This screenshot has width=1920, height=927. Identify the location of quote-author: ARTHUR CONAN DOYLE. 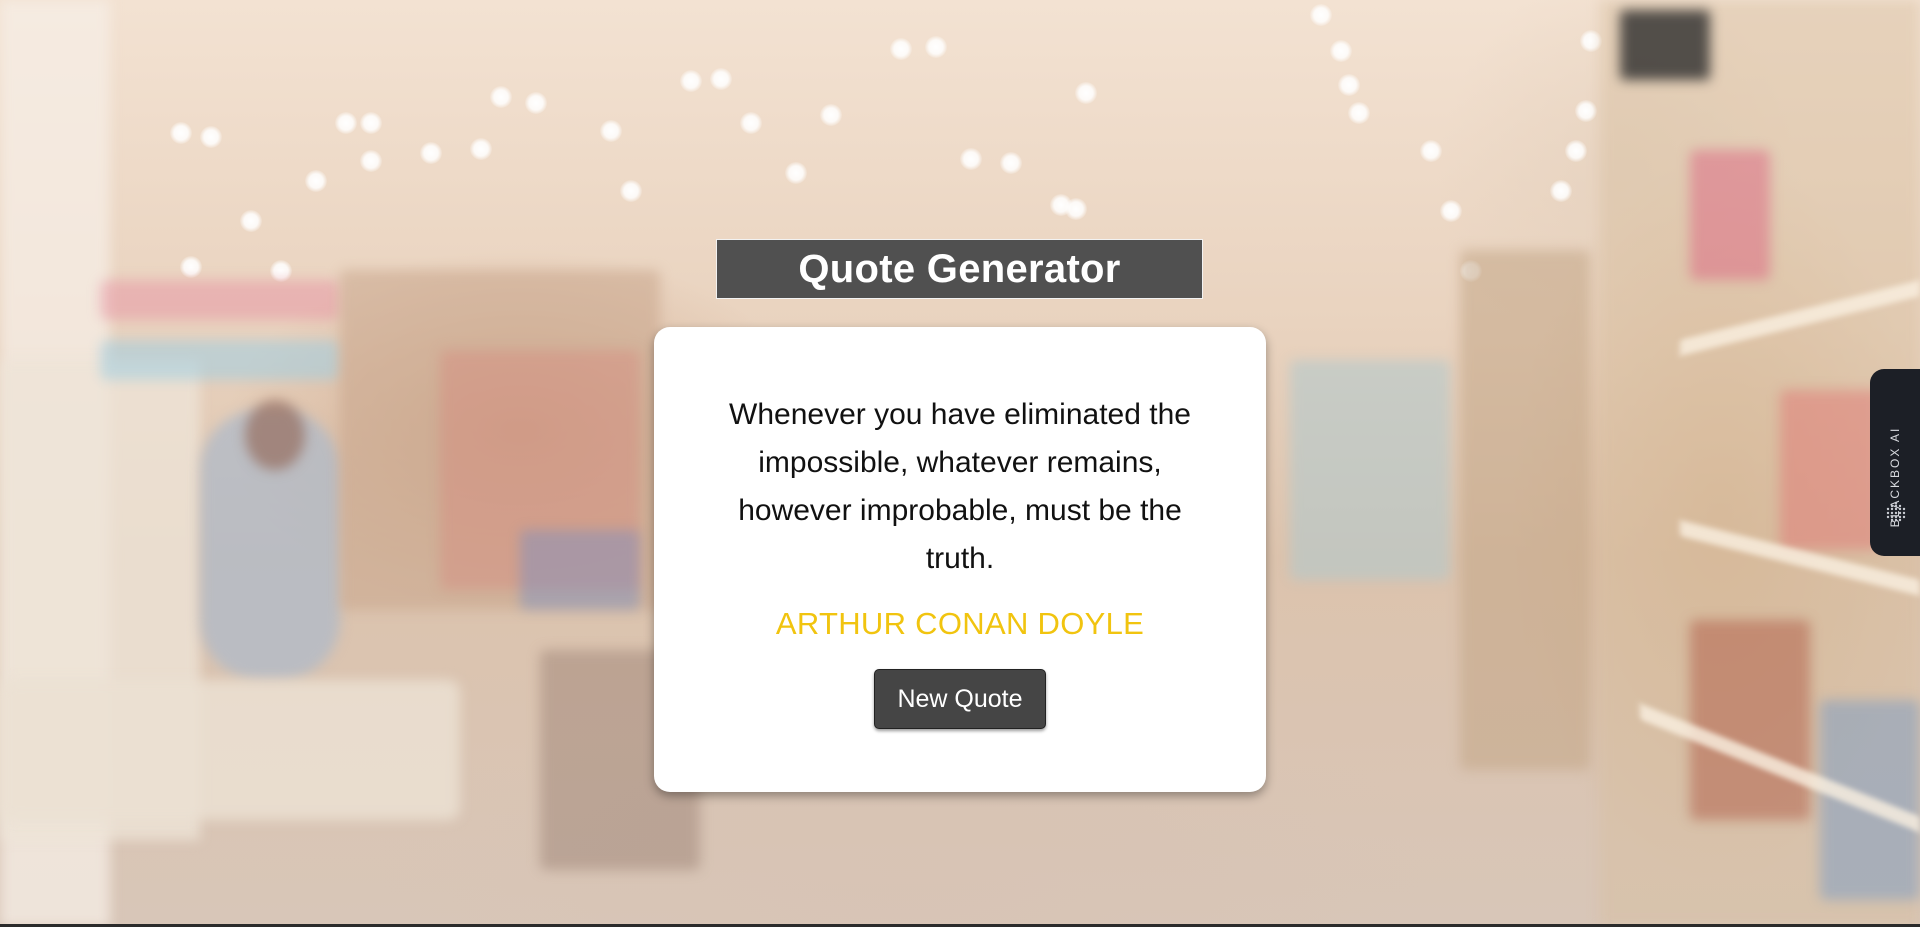
(960, 623).